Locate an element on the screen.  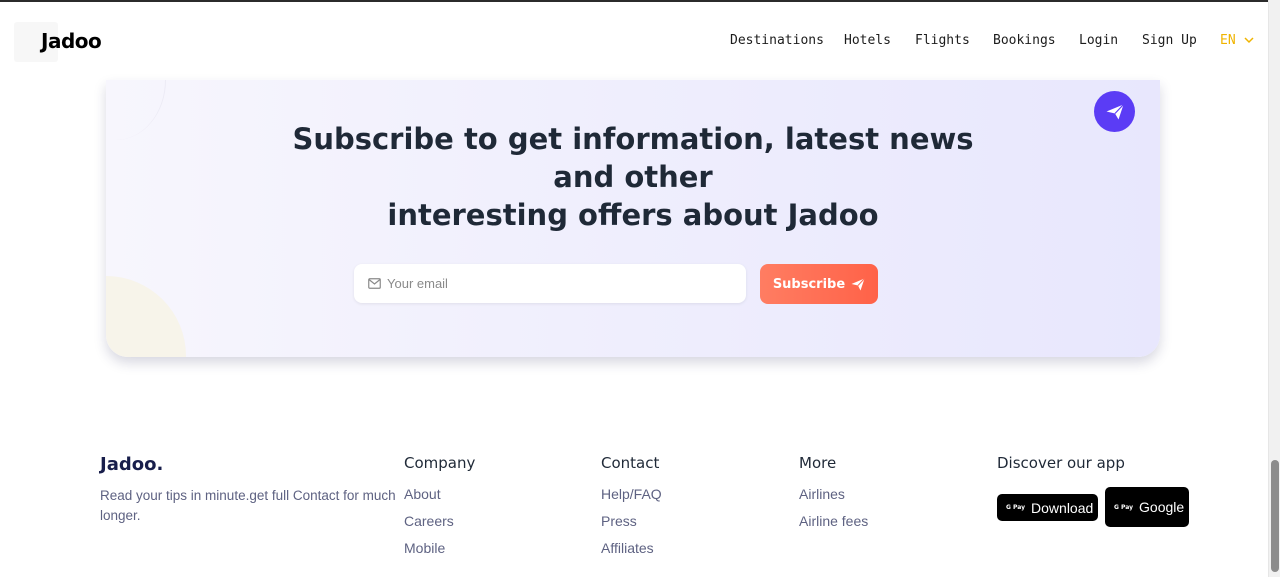
footer-link-airline-fees: Airline fees is located at coordinates (833, 521).